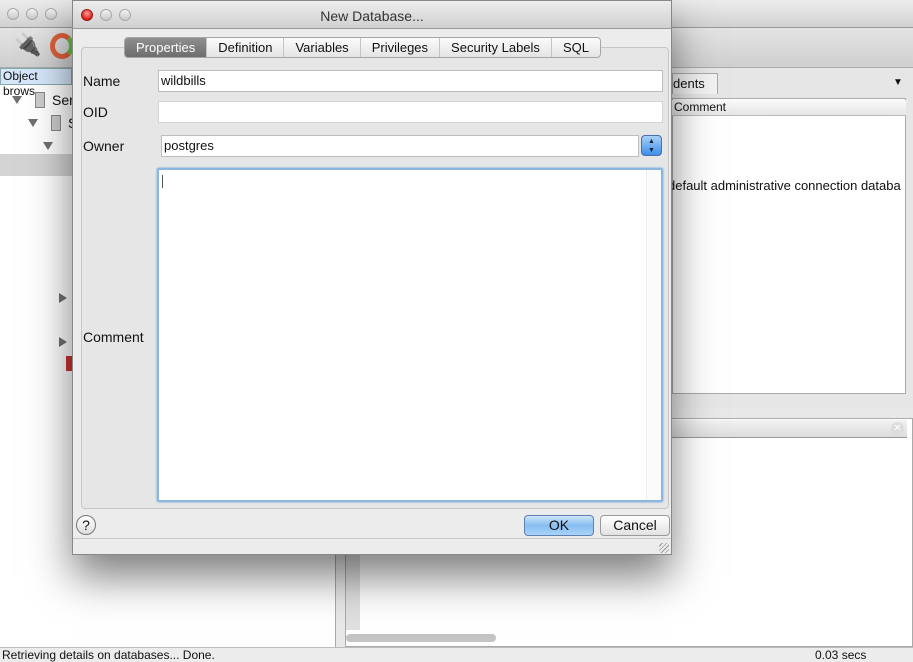 This screenshot has width=913, height=662. Describe the element at coordinates (95, 112) in the screenshot. I see `oid-label: OID` at that location.